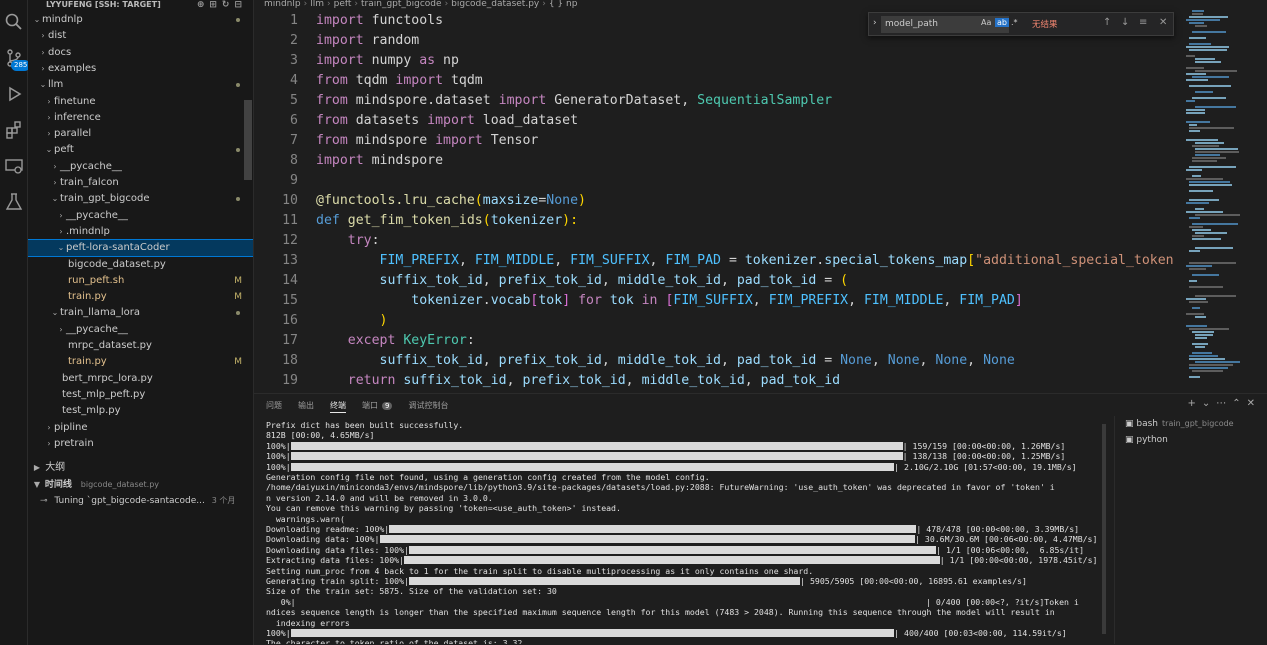  What do you see at coordinates (719, 221) in the screenshot?
I see `code-line: 11 def get_fim_token_ids(tokenizer):` at bounding box center [719, 221].